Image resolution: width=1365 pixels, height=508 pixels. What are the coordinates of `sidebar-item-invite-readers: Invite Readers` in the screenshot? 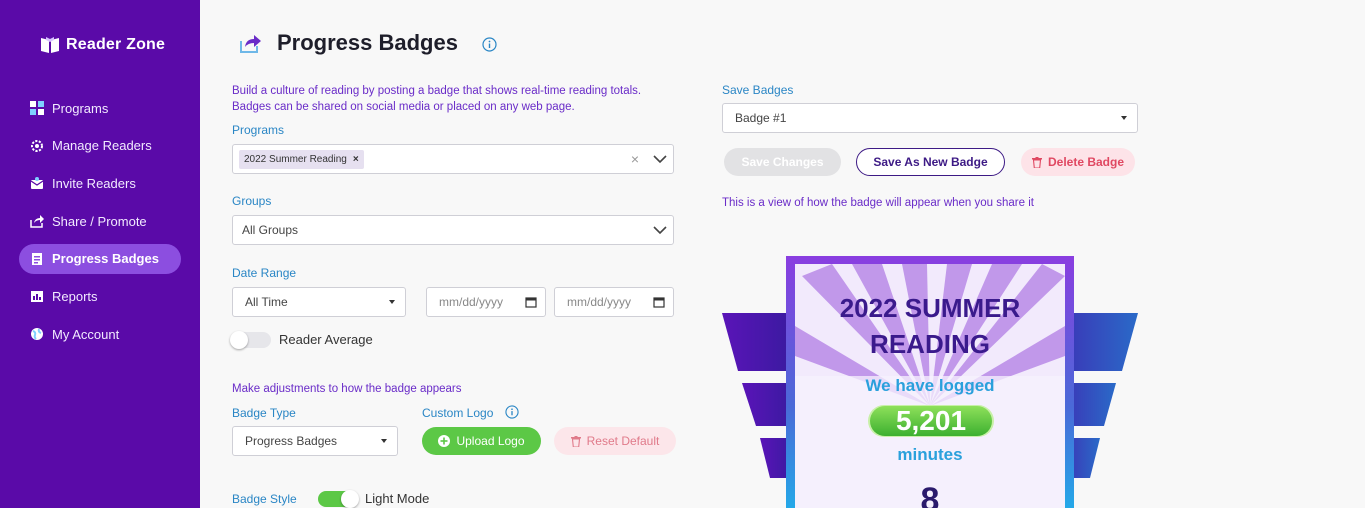 It's located at (100, 183).